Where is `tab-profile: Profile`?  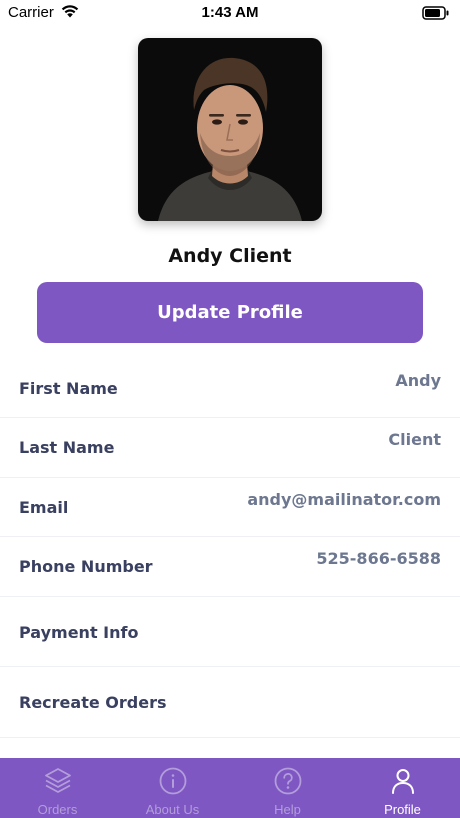 tab-profile: Profile is located at coordinates (402, 788).